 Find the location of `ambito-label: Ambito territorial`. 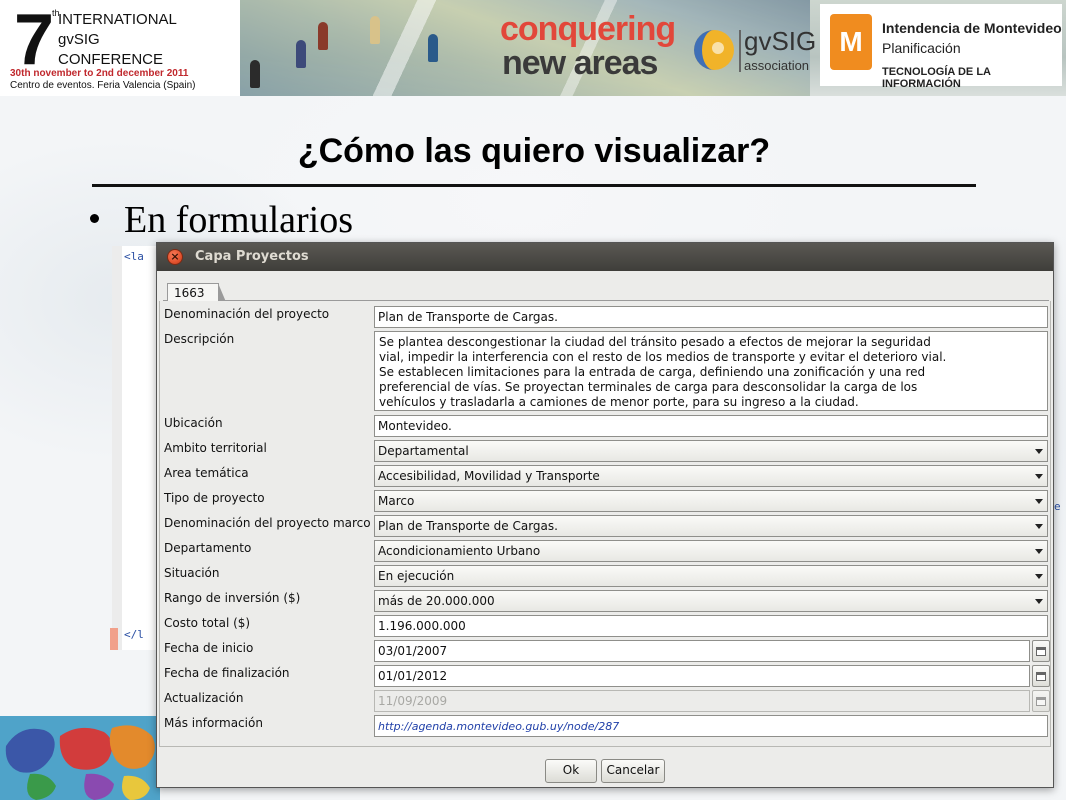

ambito-label: Ambito territorial is located at coordinates (215, 448).